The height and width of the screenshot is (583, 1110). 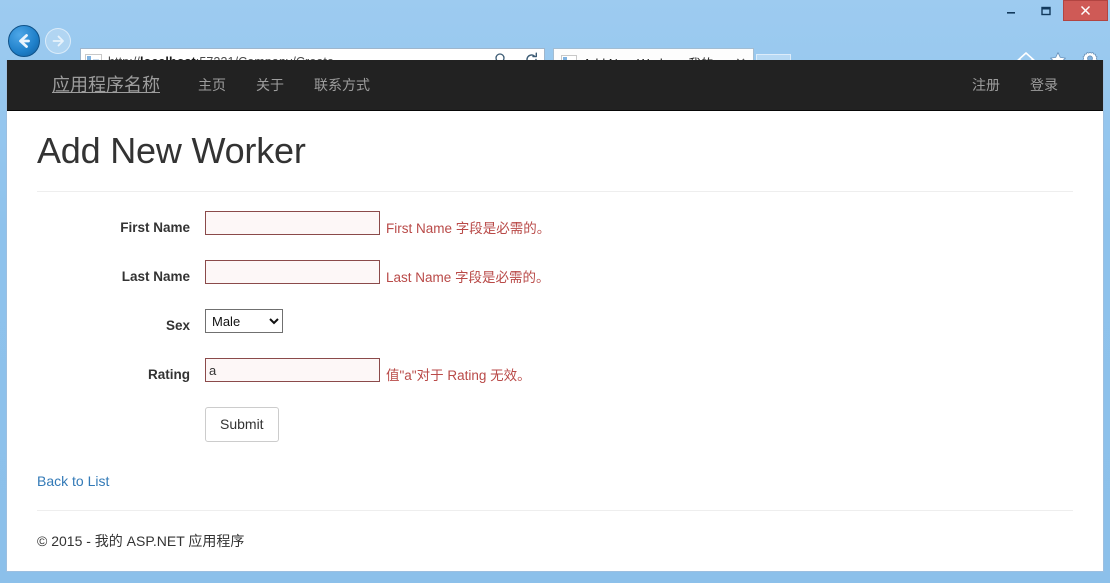 What do you see at coordinates (555, 510) in the screenshot?
I see `footer-divider` at bounding box center [555, 510].